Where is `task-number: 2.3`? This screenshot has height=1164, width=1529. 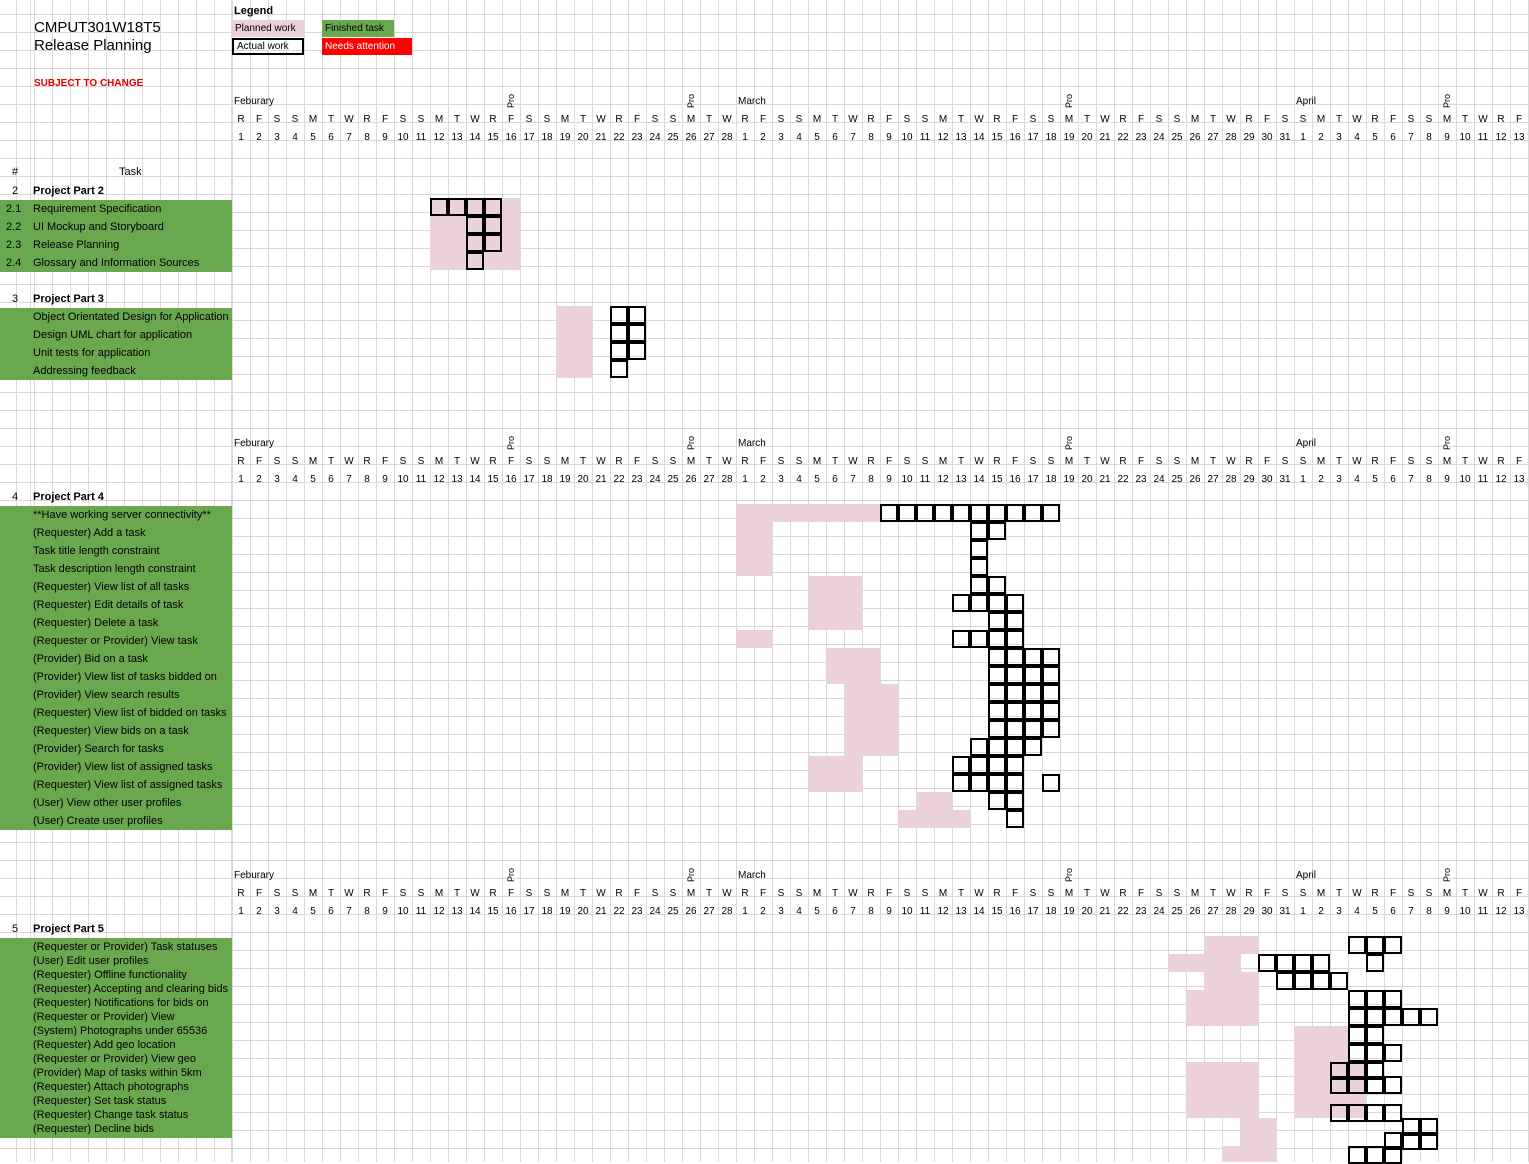 task-number: 2.3 is located at coordinates (14, 245).